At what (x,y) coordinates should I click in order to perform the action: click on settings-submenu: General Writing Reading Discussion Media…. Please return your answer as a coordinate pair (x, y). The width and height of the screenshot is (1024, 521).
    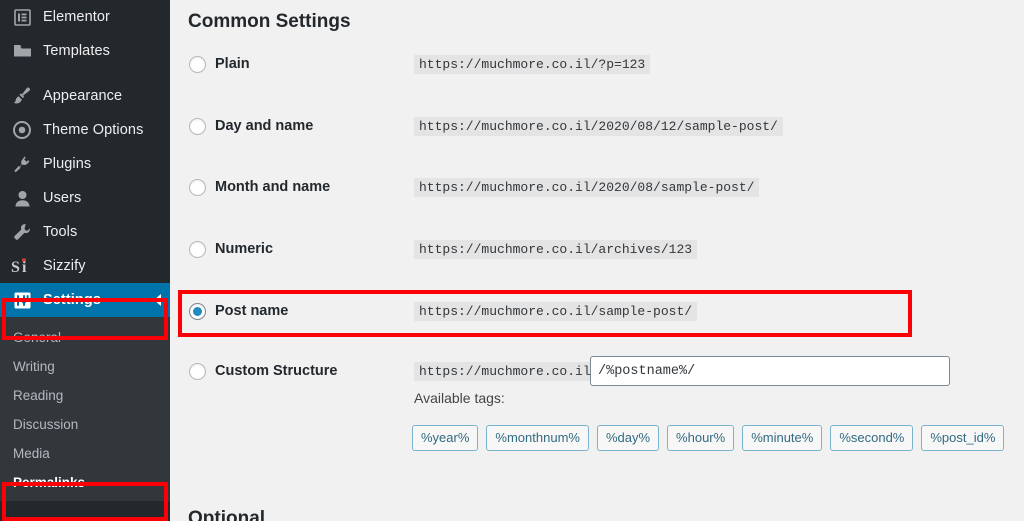
    Looking at the image, I should click on (85, 409).